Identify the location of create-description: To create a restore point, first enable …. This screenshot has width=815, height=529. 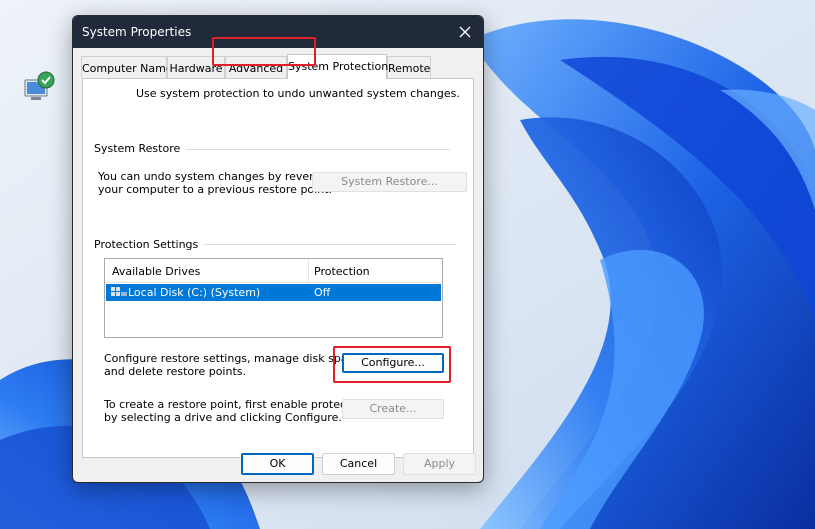
(236, 411).